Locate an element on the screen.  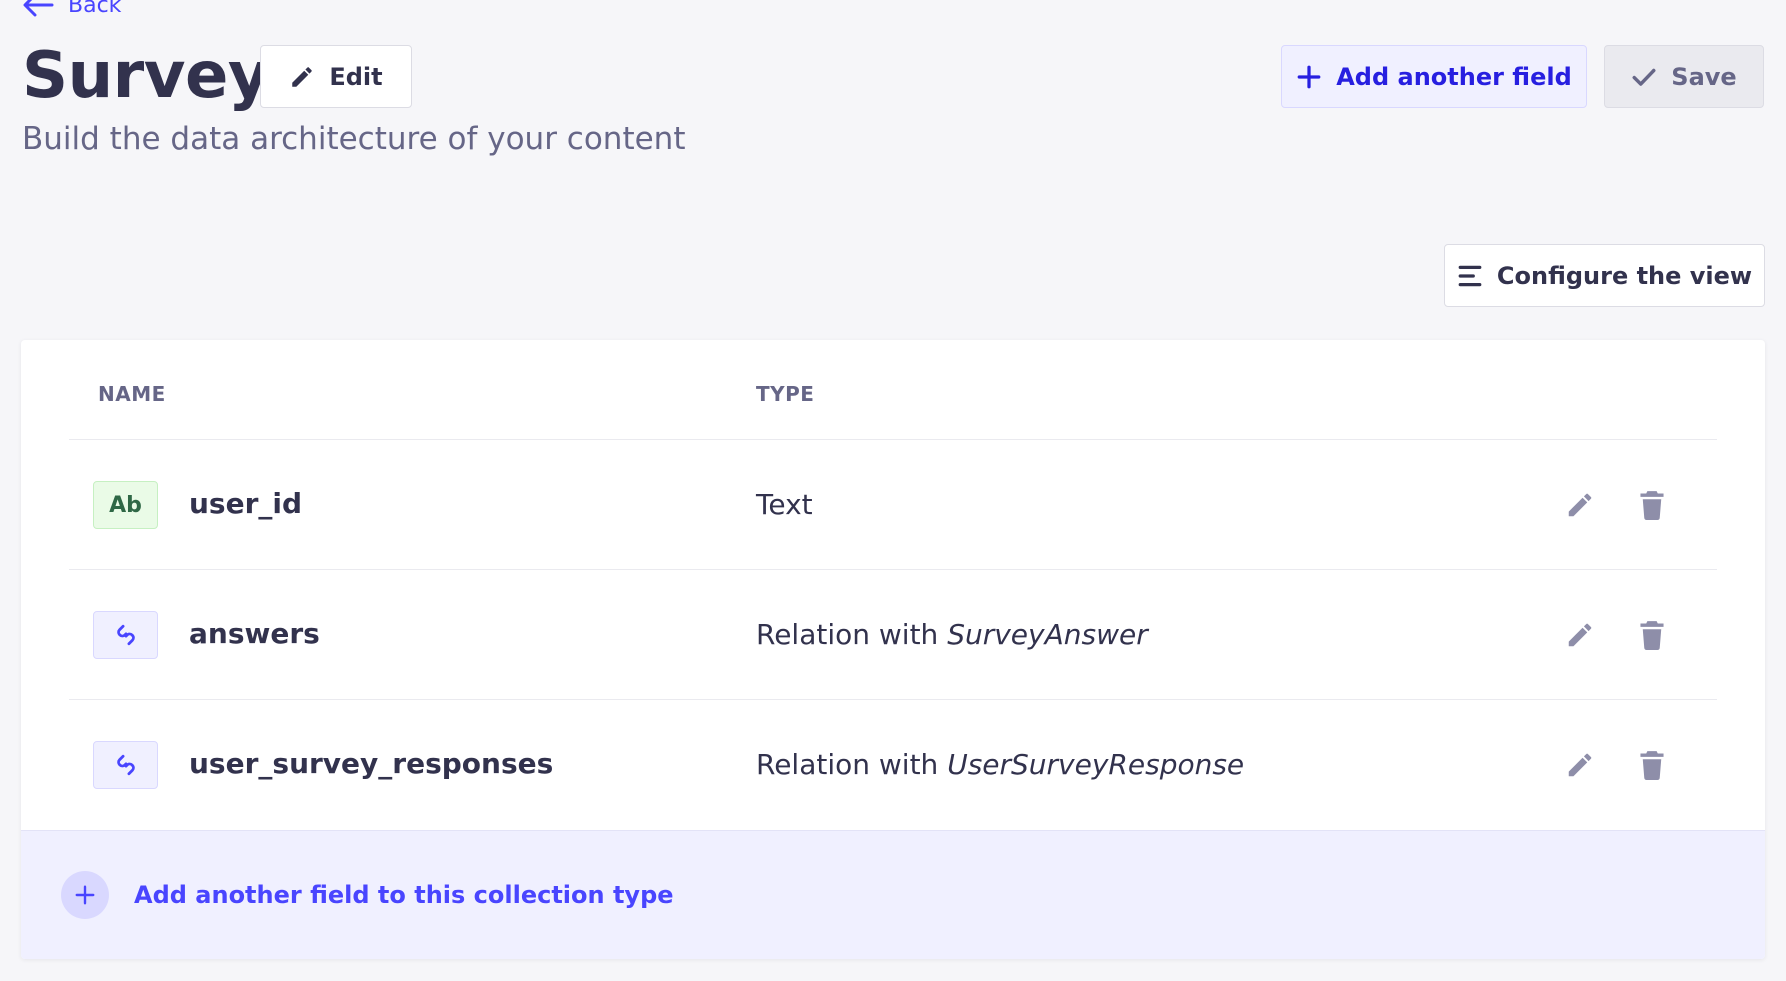
back-link: Back is located at coordinates (71, 10).